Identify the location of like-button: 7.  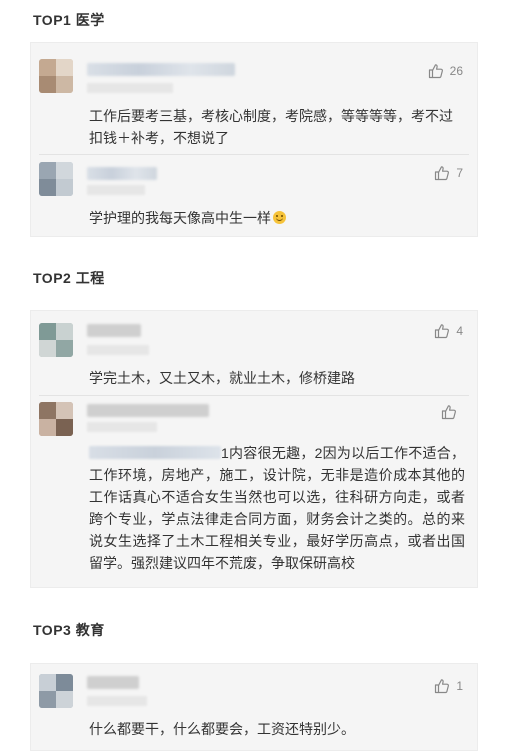
(448, 173).